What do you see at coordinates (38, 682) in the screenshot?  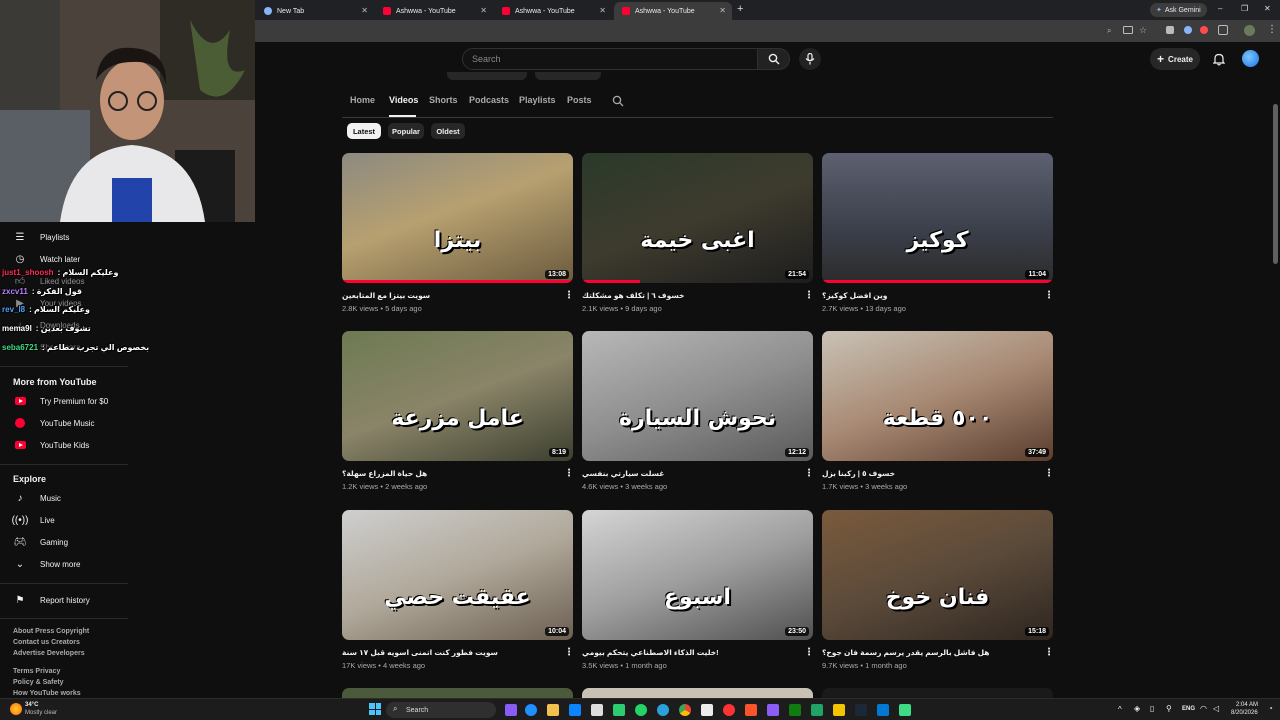 I see `footer-links: Policy & Safety` at bounding box center [38, 682].